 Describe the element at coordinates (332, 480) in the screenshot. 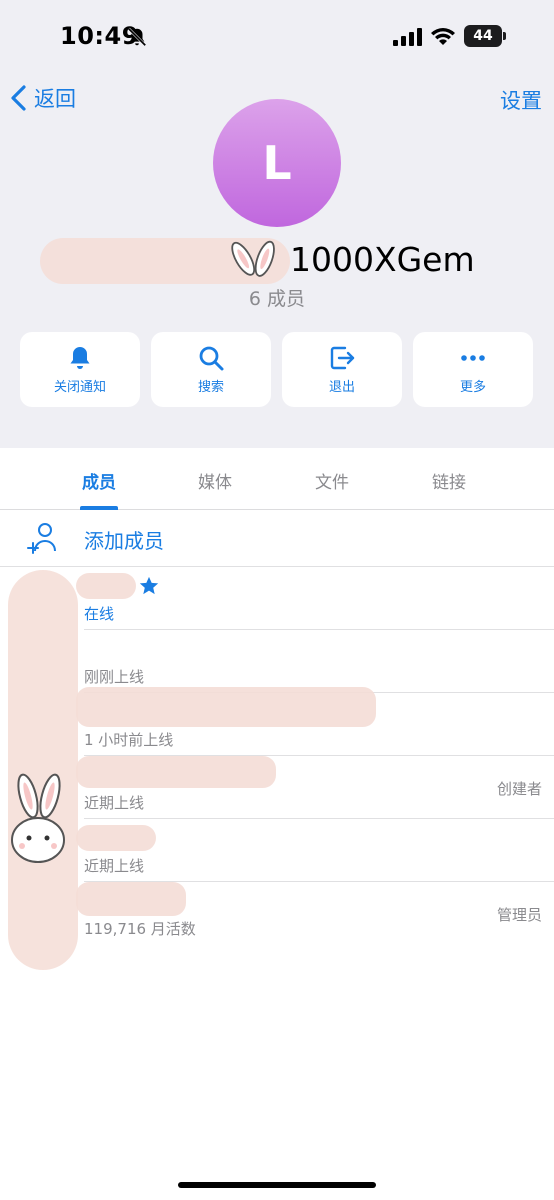

I see `tab-files: 文件` at that location.